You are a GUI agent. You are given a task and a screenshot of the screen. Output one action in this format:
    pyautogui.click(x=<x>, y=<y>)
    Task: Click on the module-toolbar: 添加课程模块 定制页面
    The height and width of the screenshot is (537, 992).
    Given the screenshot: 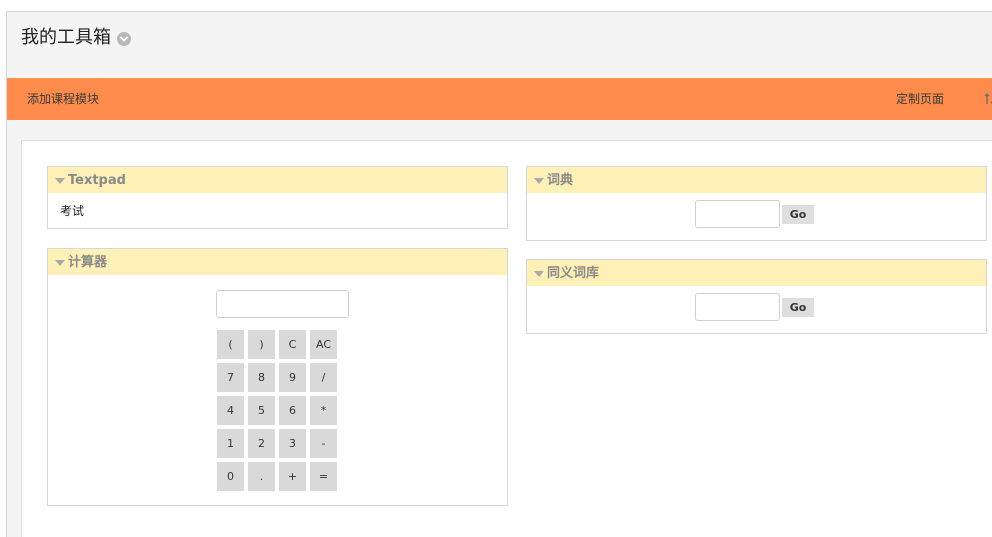 What is the action you would take?
    pyautogui.click(x=499, y=99)
    